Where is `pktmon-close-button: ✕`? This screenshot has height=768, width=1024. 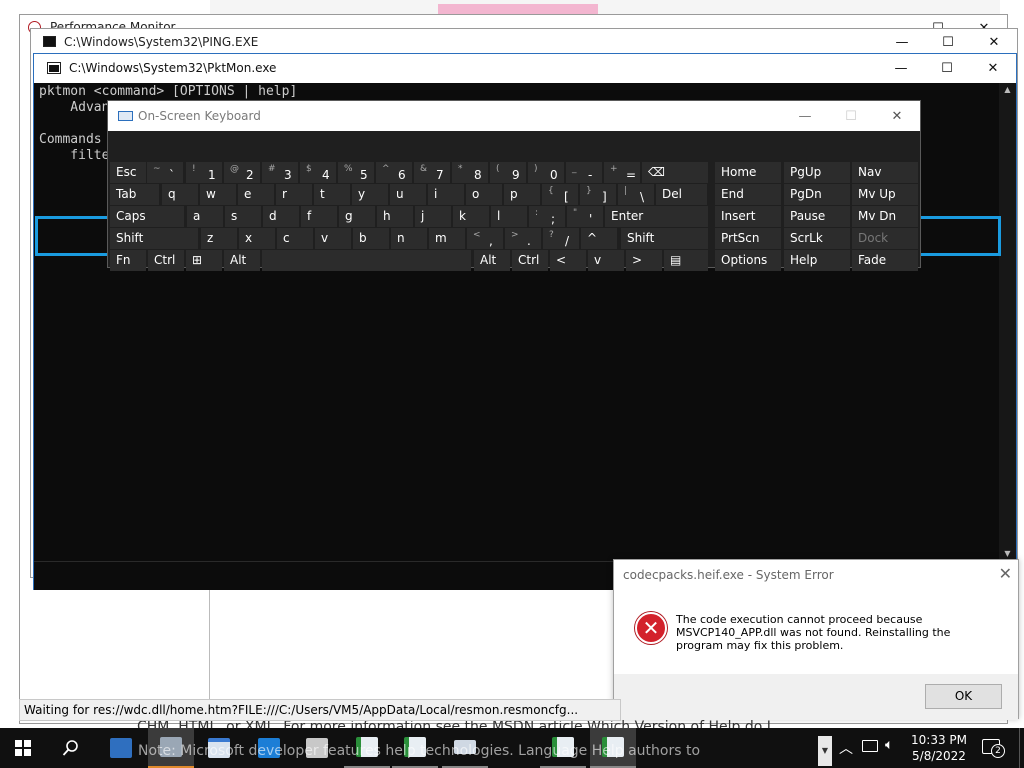
pktmon-close-button: ✕ is located at coordinates (993, 68).